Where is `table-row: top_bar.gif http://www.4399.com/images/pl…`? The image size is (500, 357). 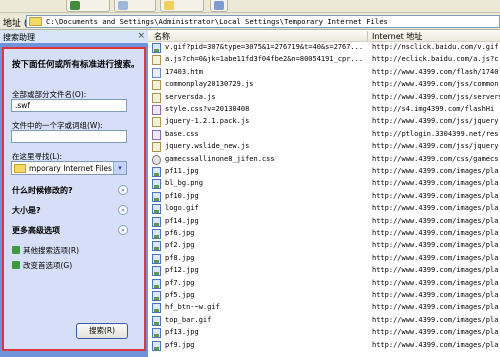 table-row: top_bar.gif http://www.4399.com/images/pl… is located at coordinates (324, 321).